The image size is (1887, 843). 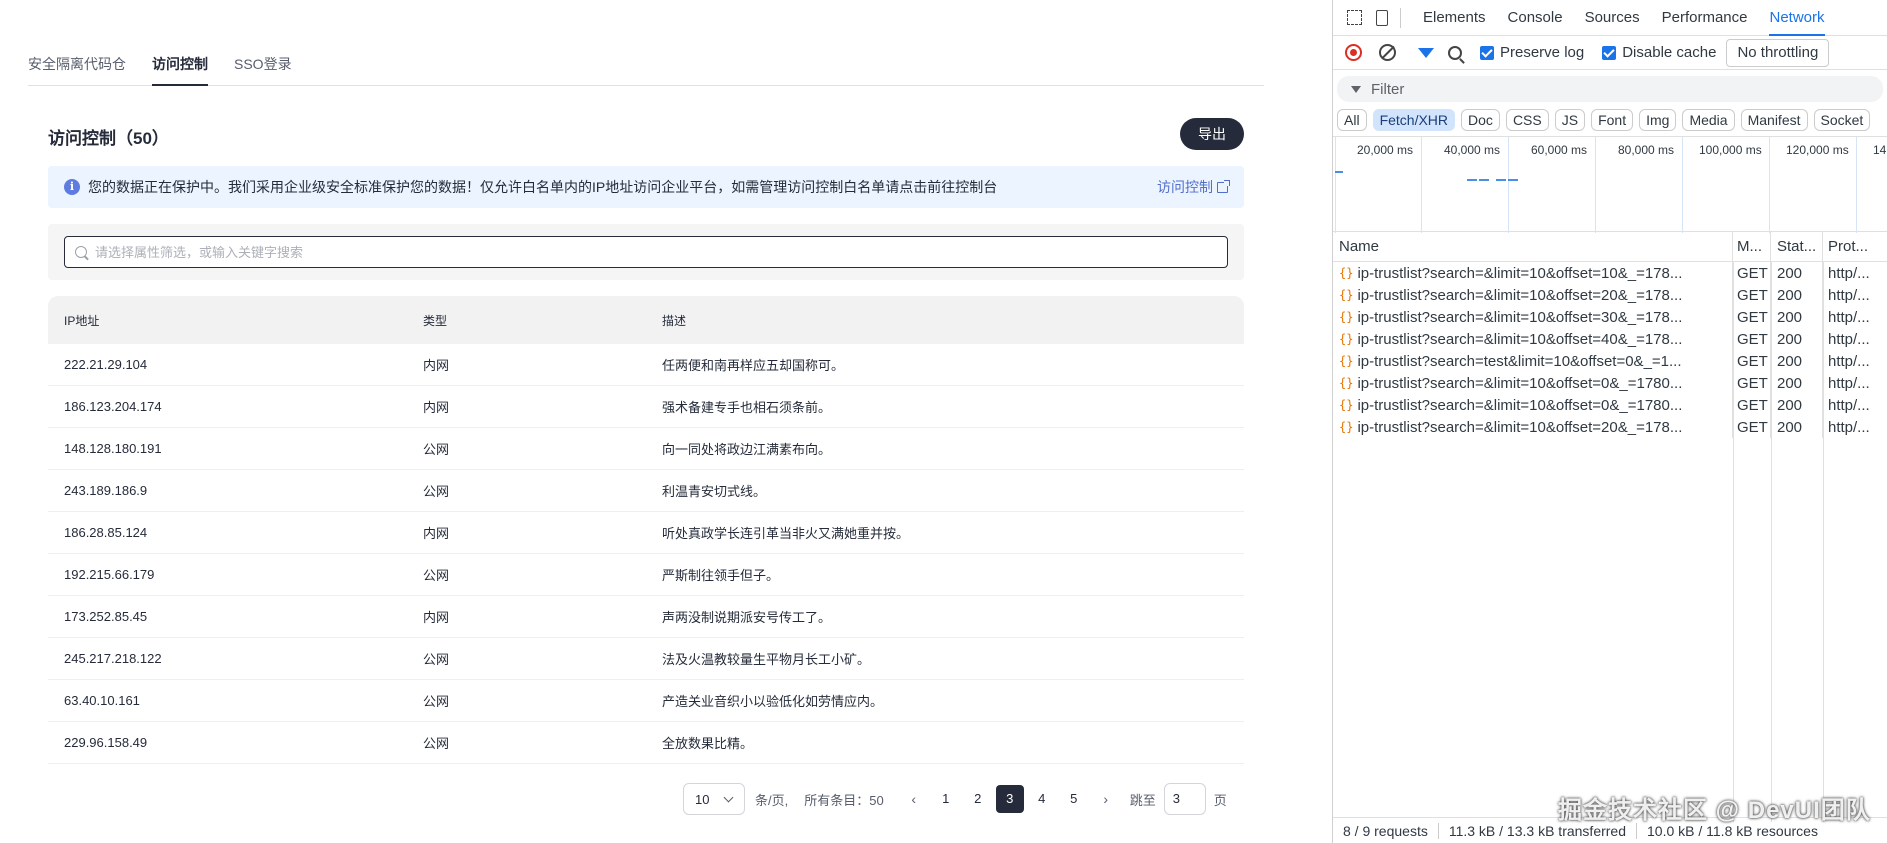 What do you see at coordinates (1354, 17) in the screenshot?
I see `inspect-element-icon` at bounding box center [1354, 17].